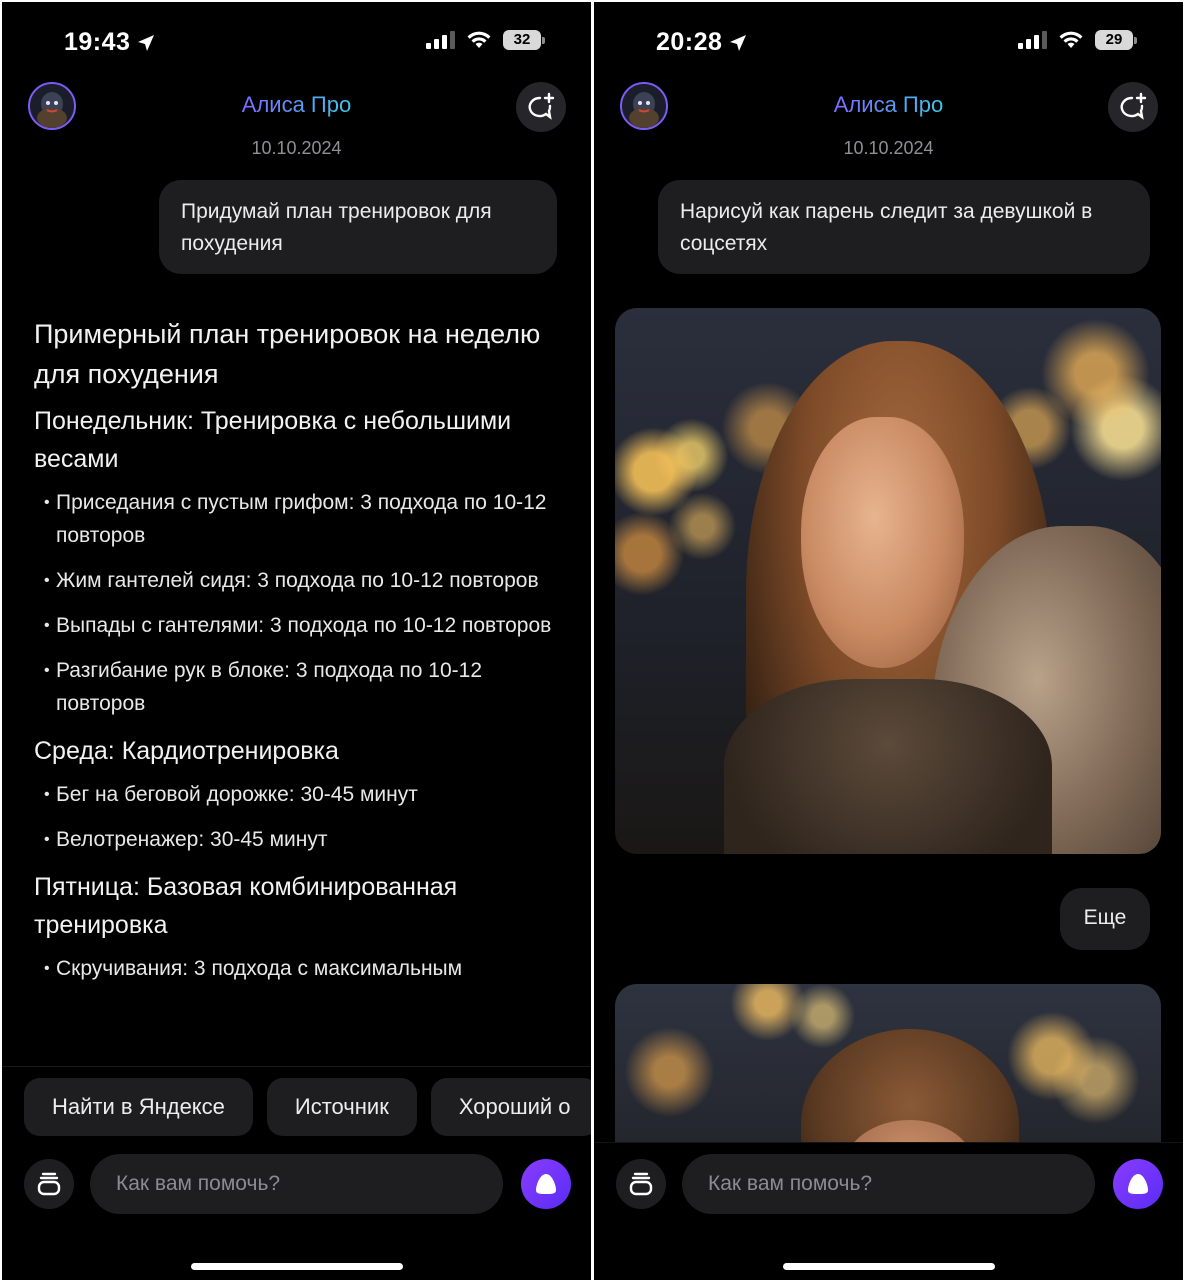 Image resolution: width=1184 pixels, height=1282 pixels. I want to click on status-bar-time: 20:28, so click(702, 42).